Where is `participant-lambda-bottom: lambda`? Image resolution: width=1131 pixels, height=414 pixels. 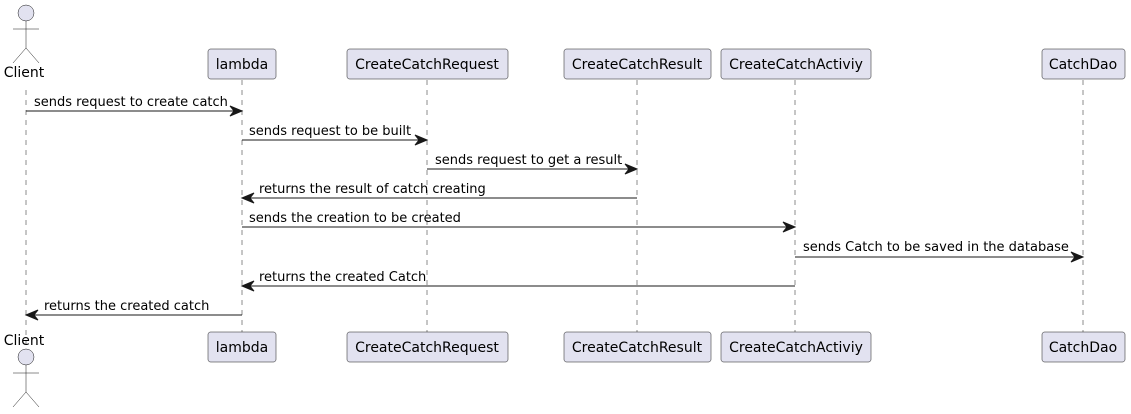
participant-lambda-bottom: lambda is located at coordinates (242, 347).